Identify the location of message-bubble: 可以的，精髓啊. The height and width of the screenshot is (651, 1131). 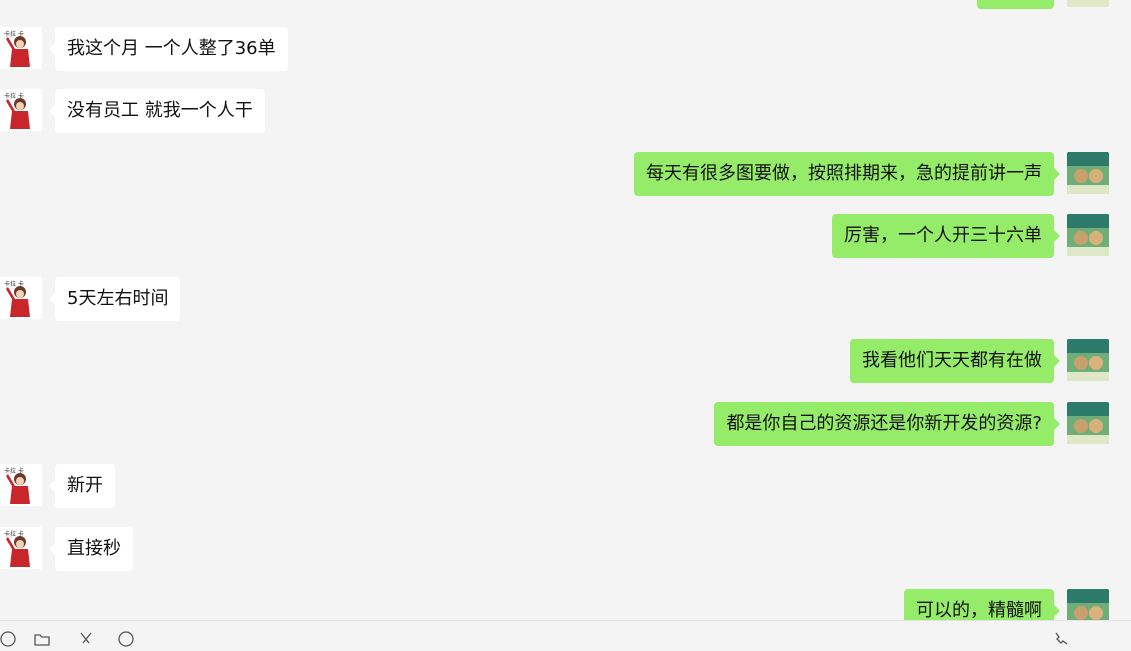
(982, 604).